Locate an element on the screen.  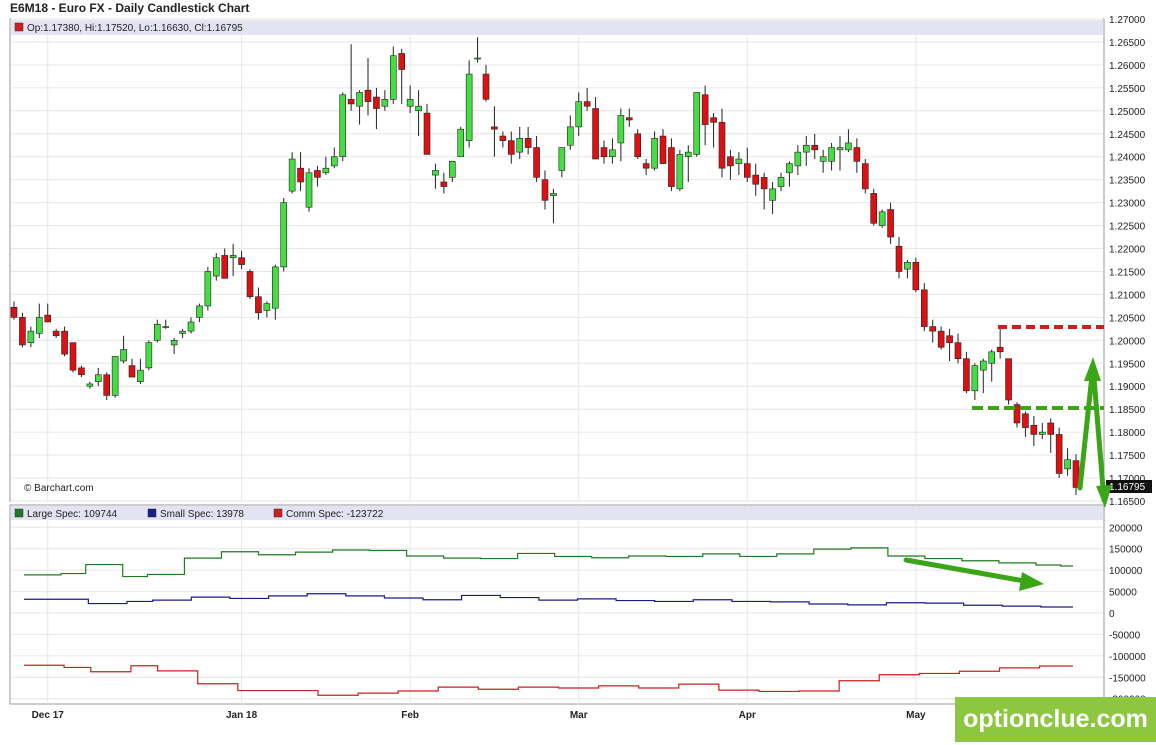
x-tick-label: Jan 18 is located at coordinates (242, 715).